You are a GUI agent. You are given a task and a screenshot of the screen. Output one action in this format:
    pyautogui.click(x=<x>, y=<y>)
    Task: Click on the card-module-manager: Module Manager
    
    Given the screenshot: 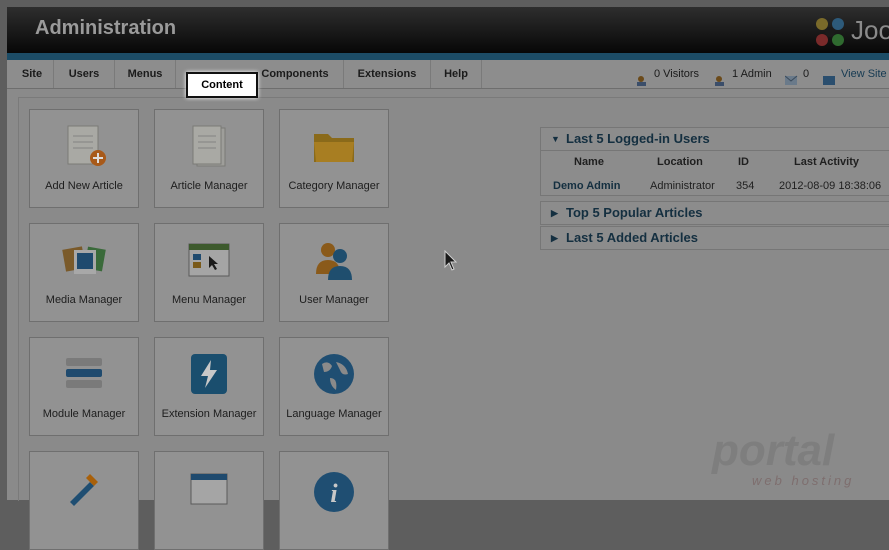 What is the action you would take?
    pyautogui.click(x=84, y=386)
    